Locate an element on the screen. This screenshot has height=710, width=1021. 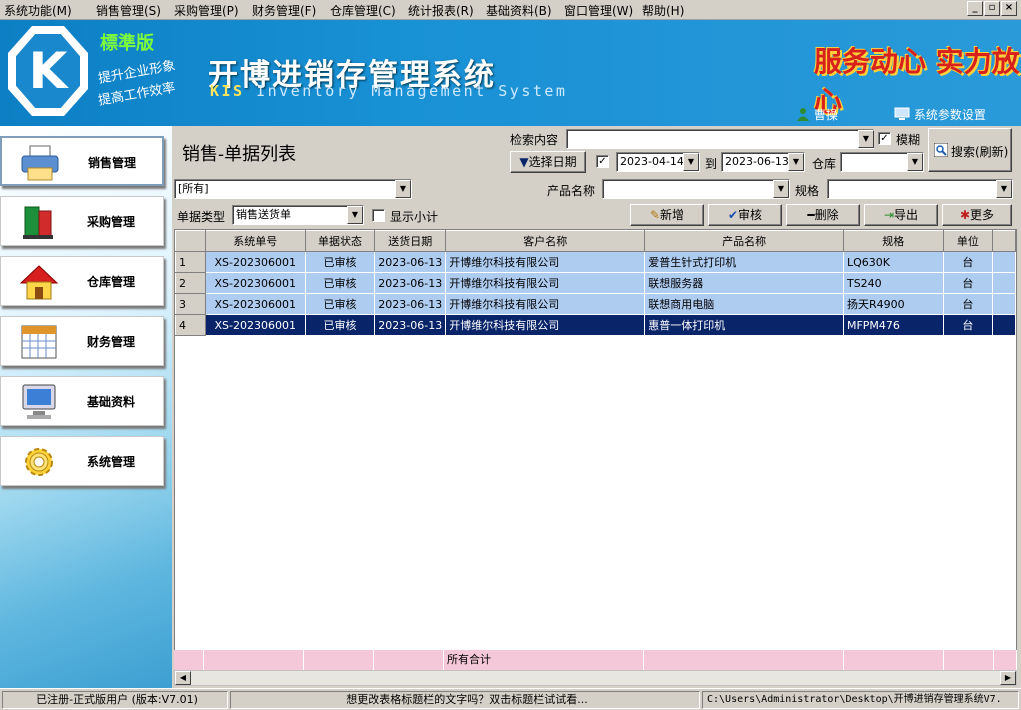
menu-finance: 财务管理(F) is located at coordinates (284, 10).